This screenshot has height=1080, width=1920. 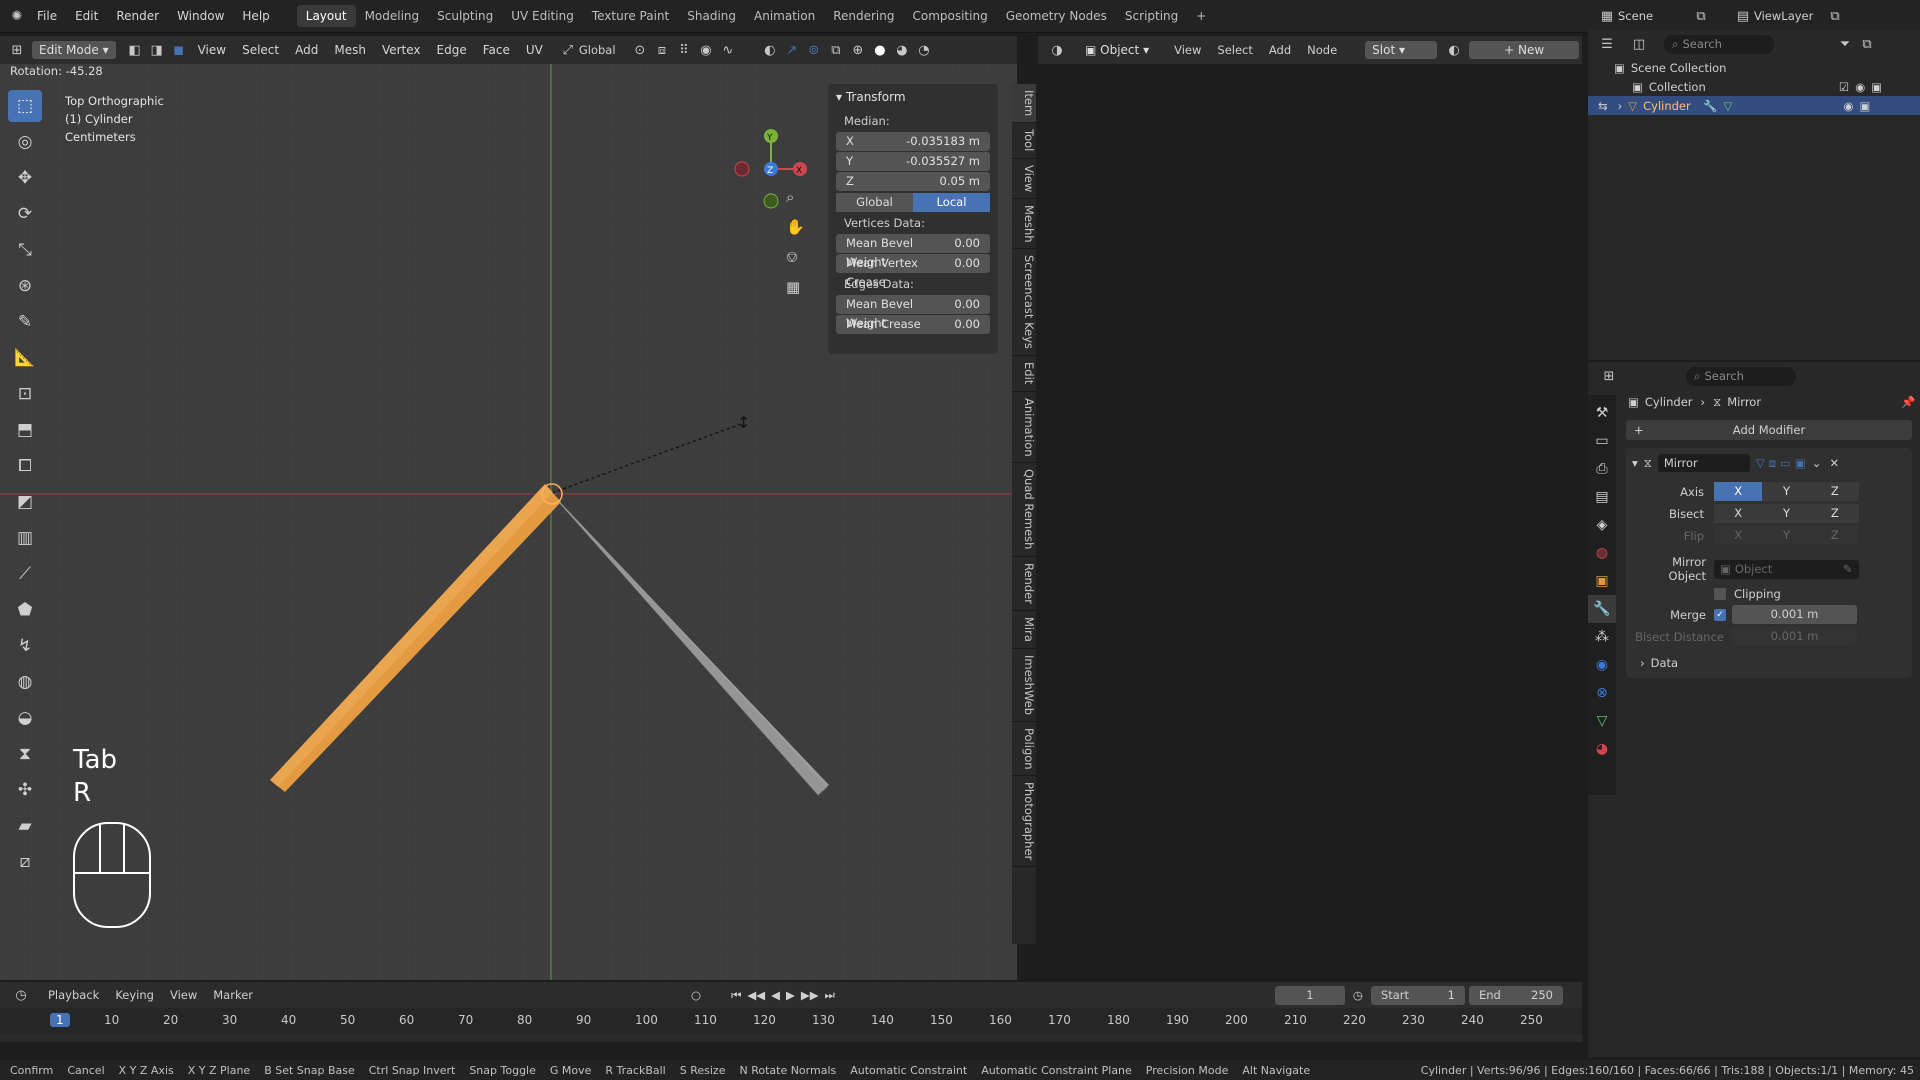 I want to click on current-frame-field: 1, so click(x=1309, y=995).